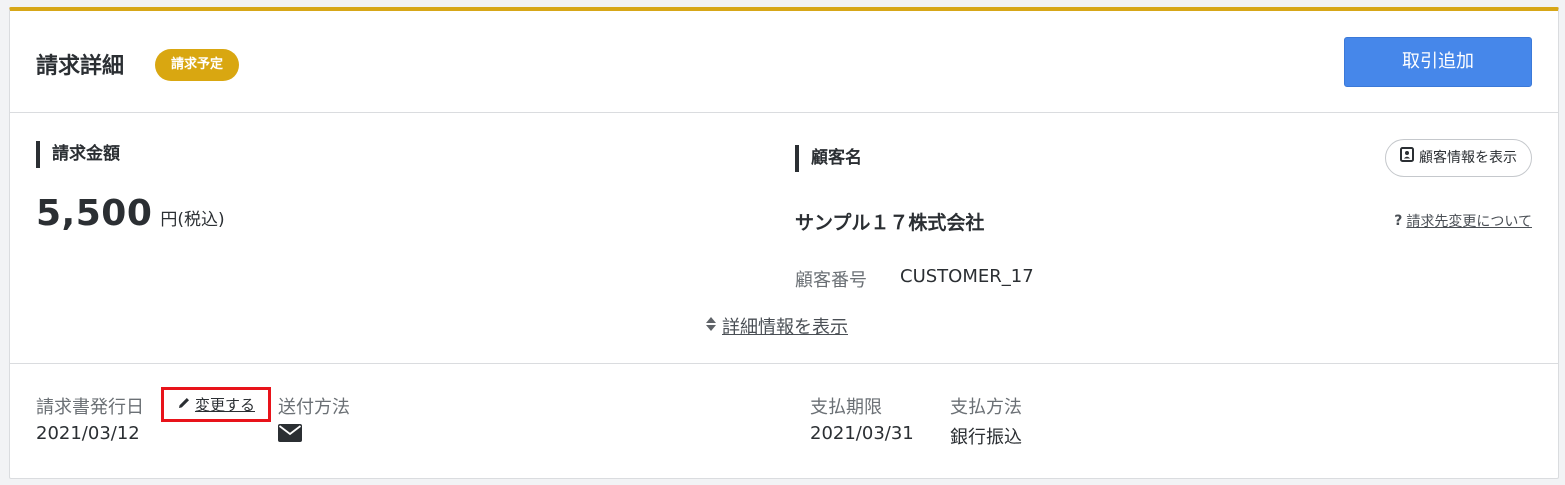 Image resolution: width=1565 pixels, height=485 pixels. I want to click on amount-unit: 円(税込), so click(192, 220).